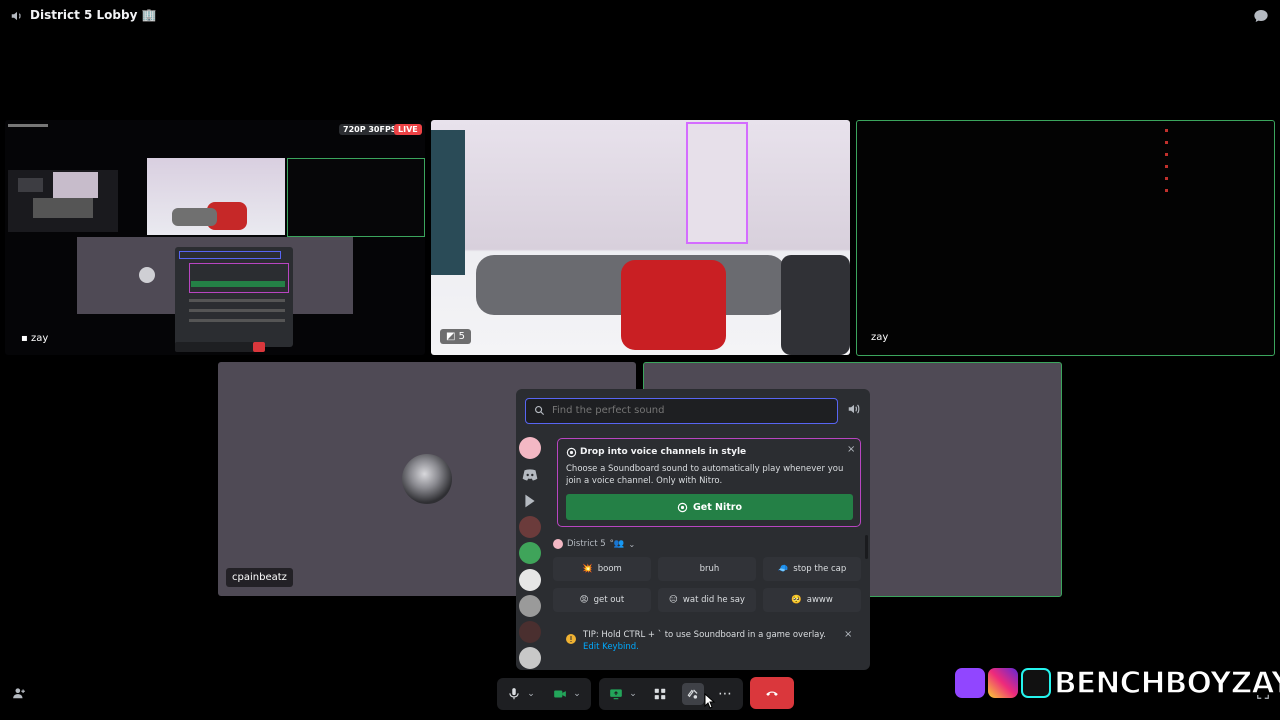 This screenshot has height=720, width=1280. What do you see at coordinates (19, 693) in the screenshot?
I see `add-person-icon` at bounding box center [19, 693].